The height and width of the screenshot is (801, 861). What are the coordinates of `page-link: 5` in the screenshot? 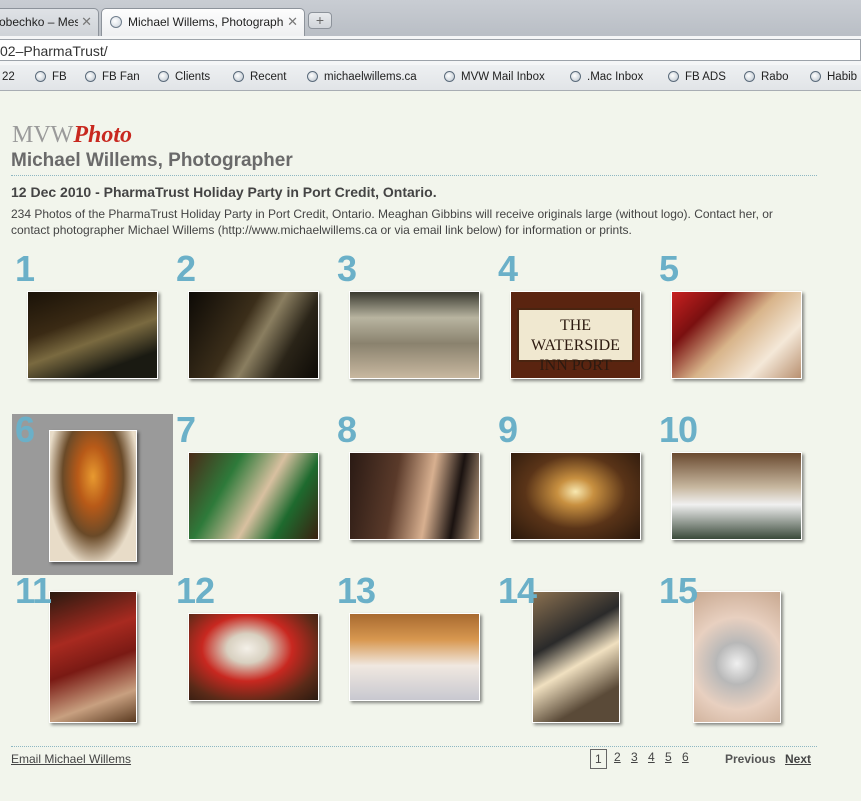 It's located at (668, 757).